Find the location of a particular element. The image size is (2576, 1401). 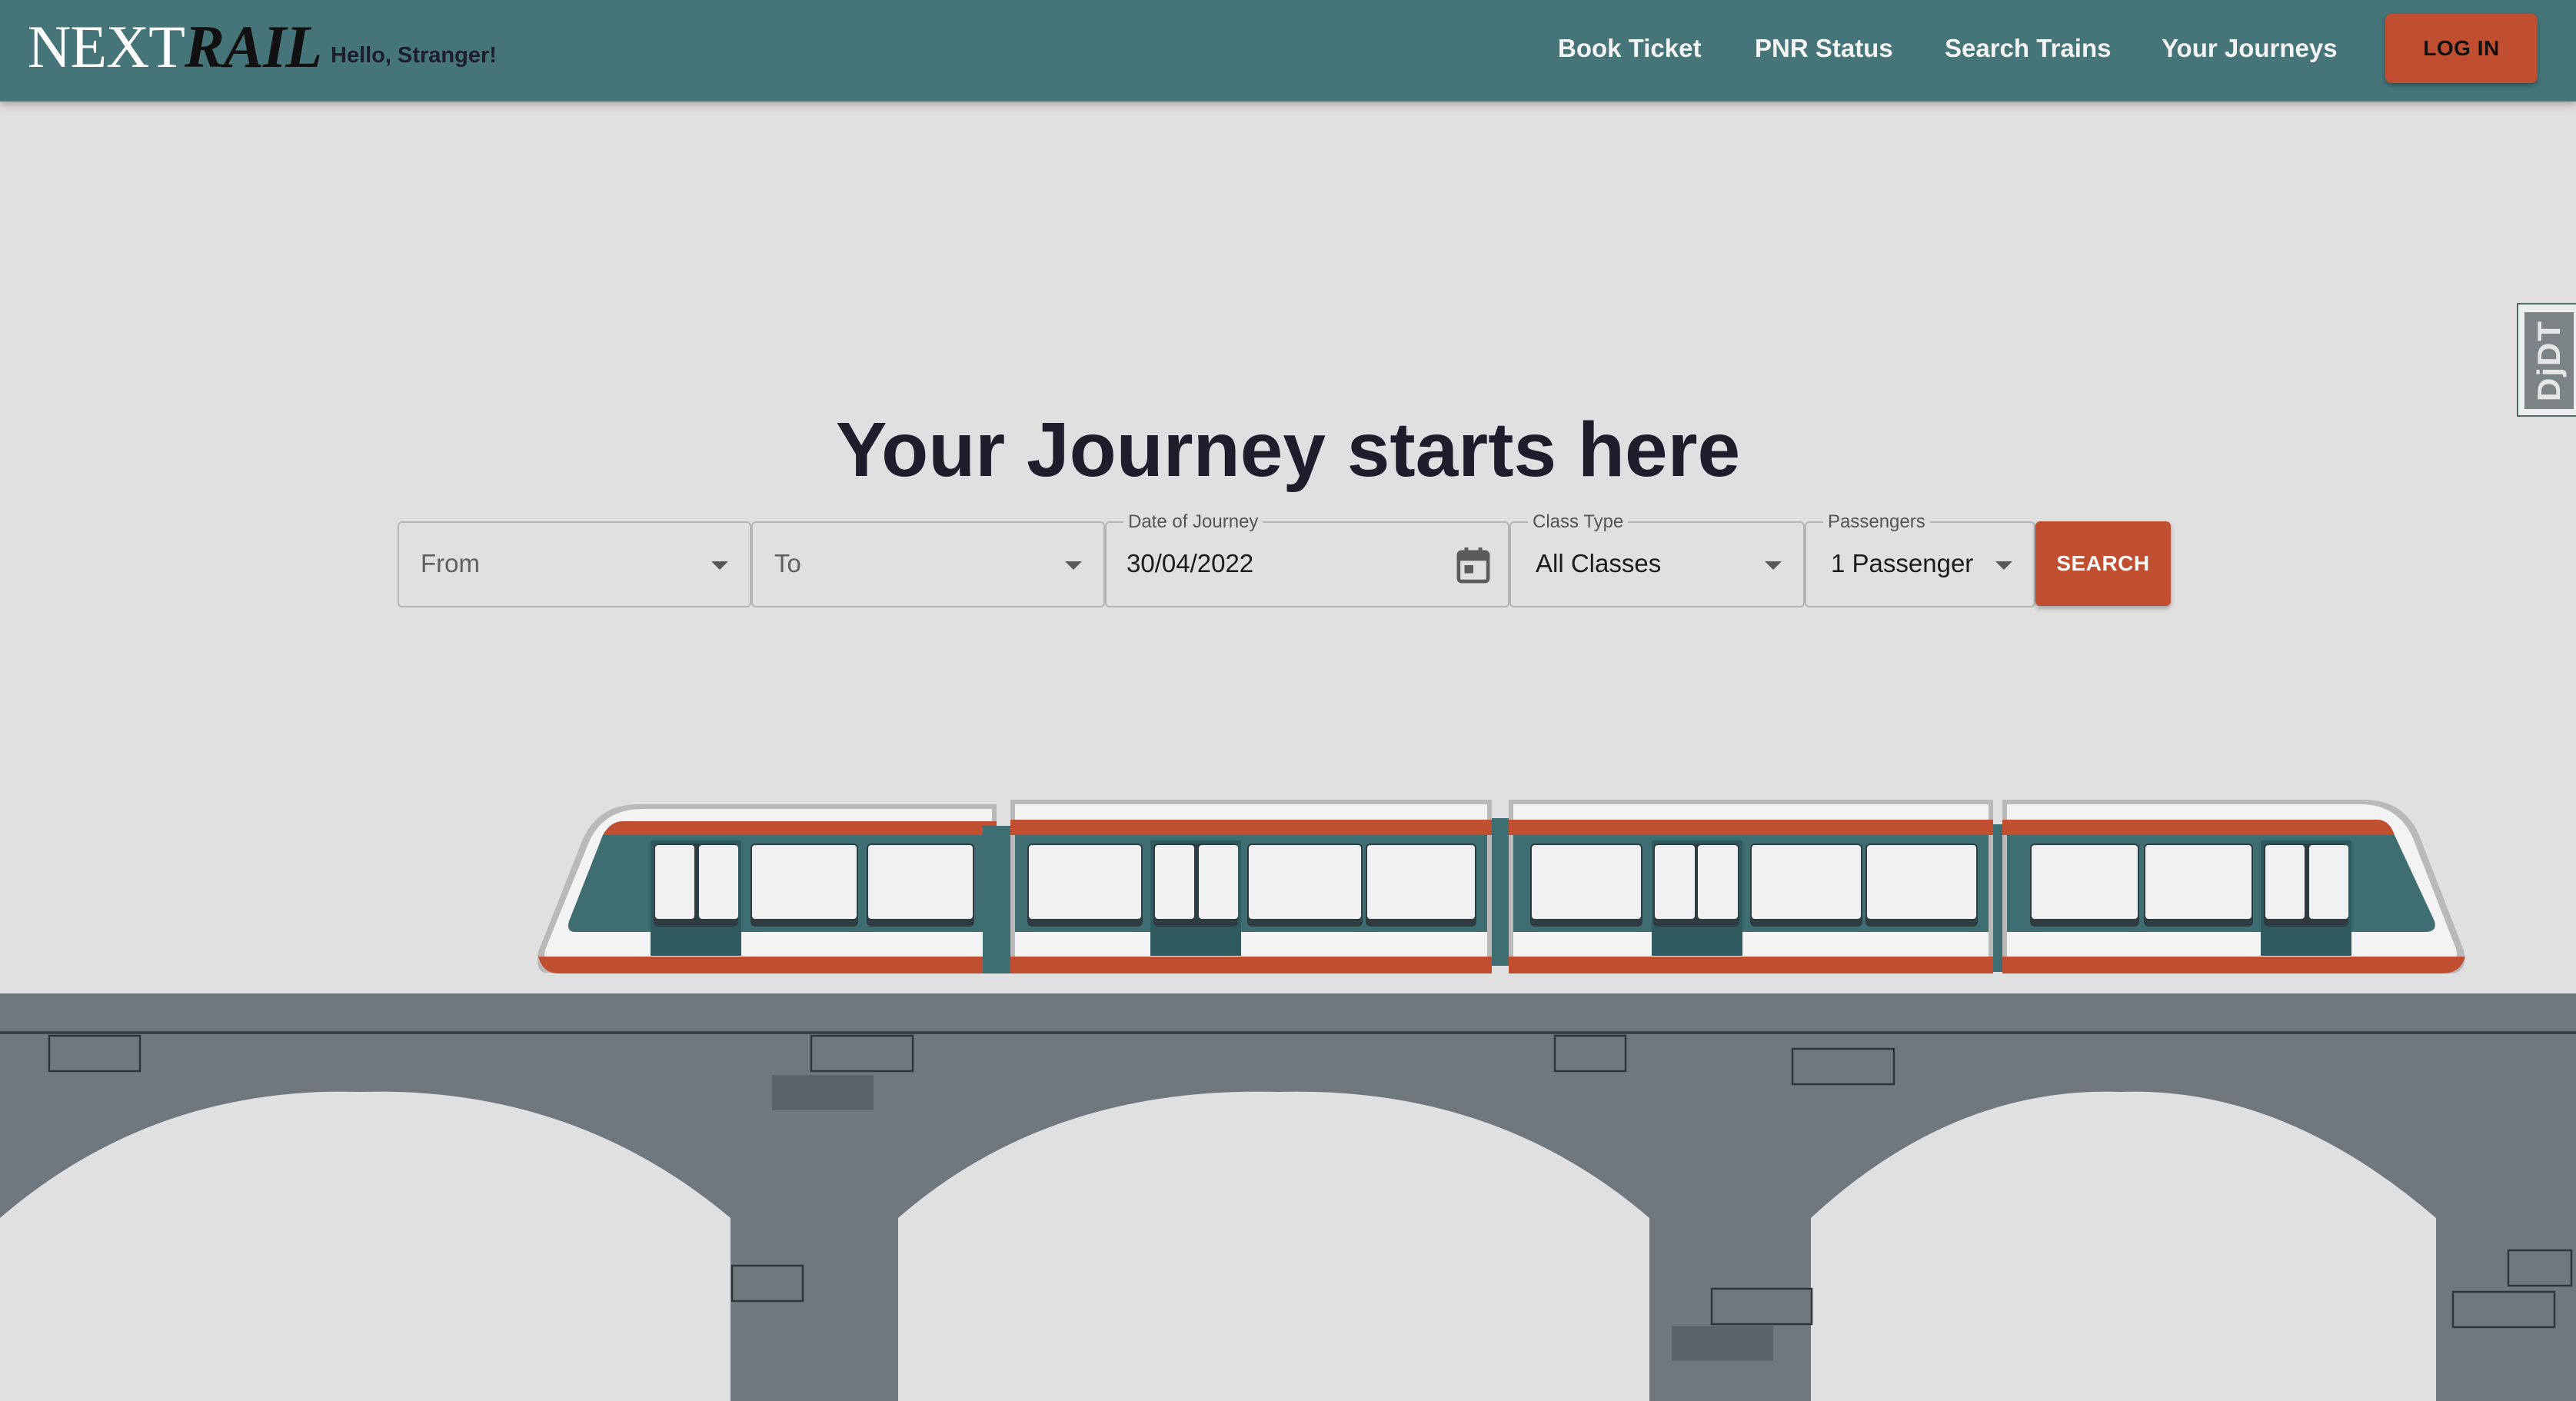

debug-toolbar-label: DjDT is located at coordinates (2549, 360).